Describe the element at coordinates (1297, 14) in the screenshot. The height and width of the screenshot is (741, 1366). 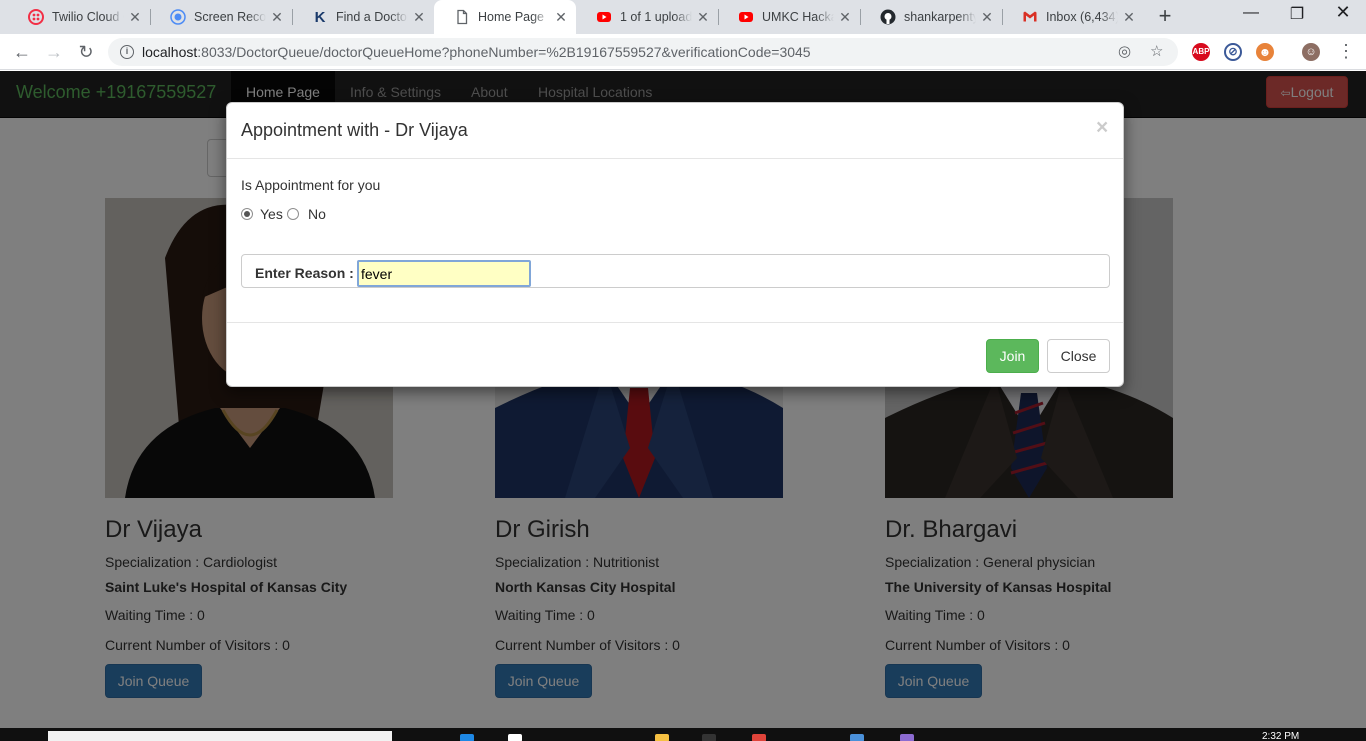
I see `restore-icon: ❐` at that location.